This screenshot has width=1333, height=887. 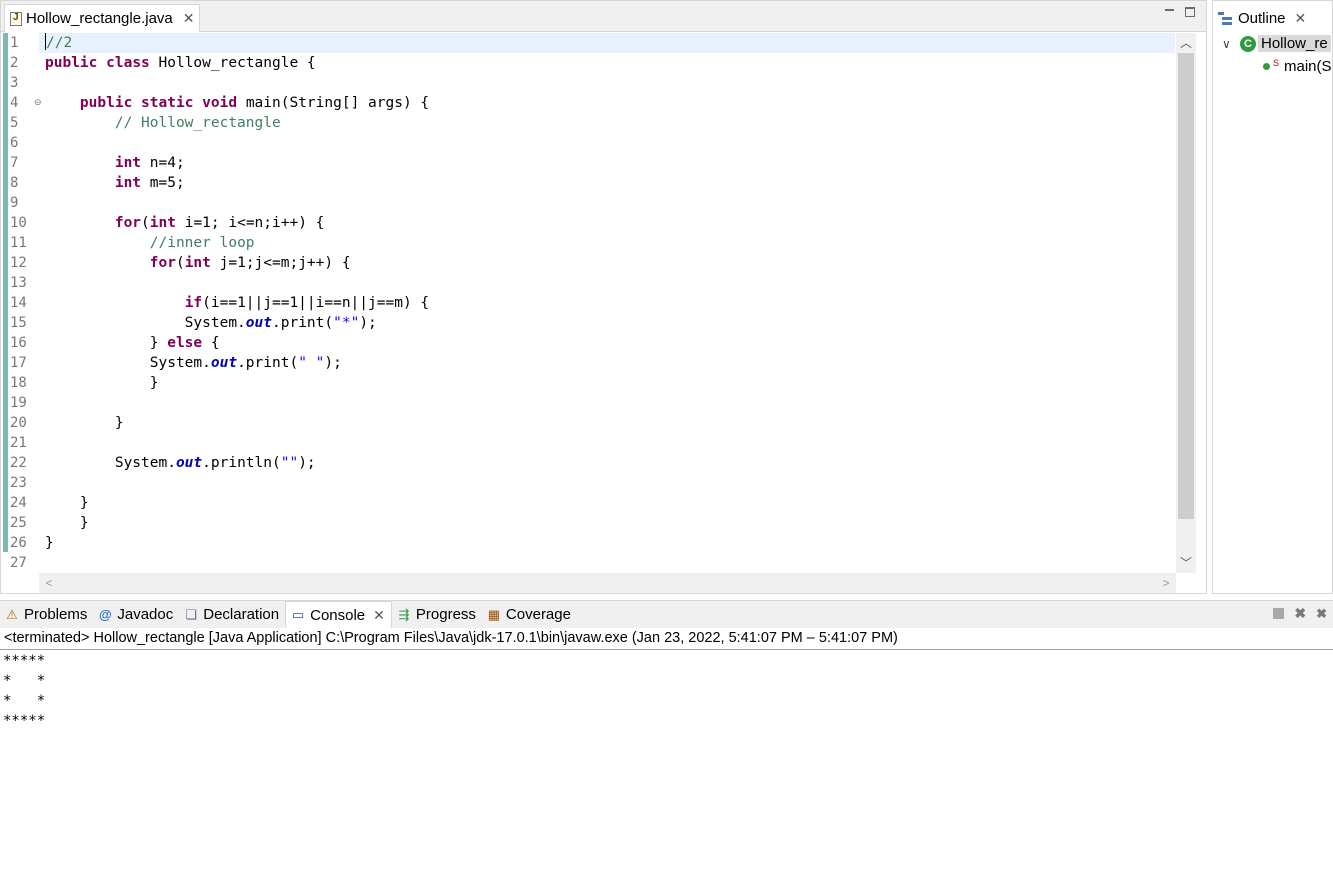 I want to click on line-number: 8, so click(x=14, y=183).